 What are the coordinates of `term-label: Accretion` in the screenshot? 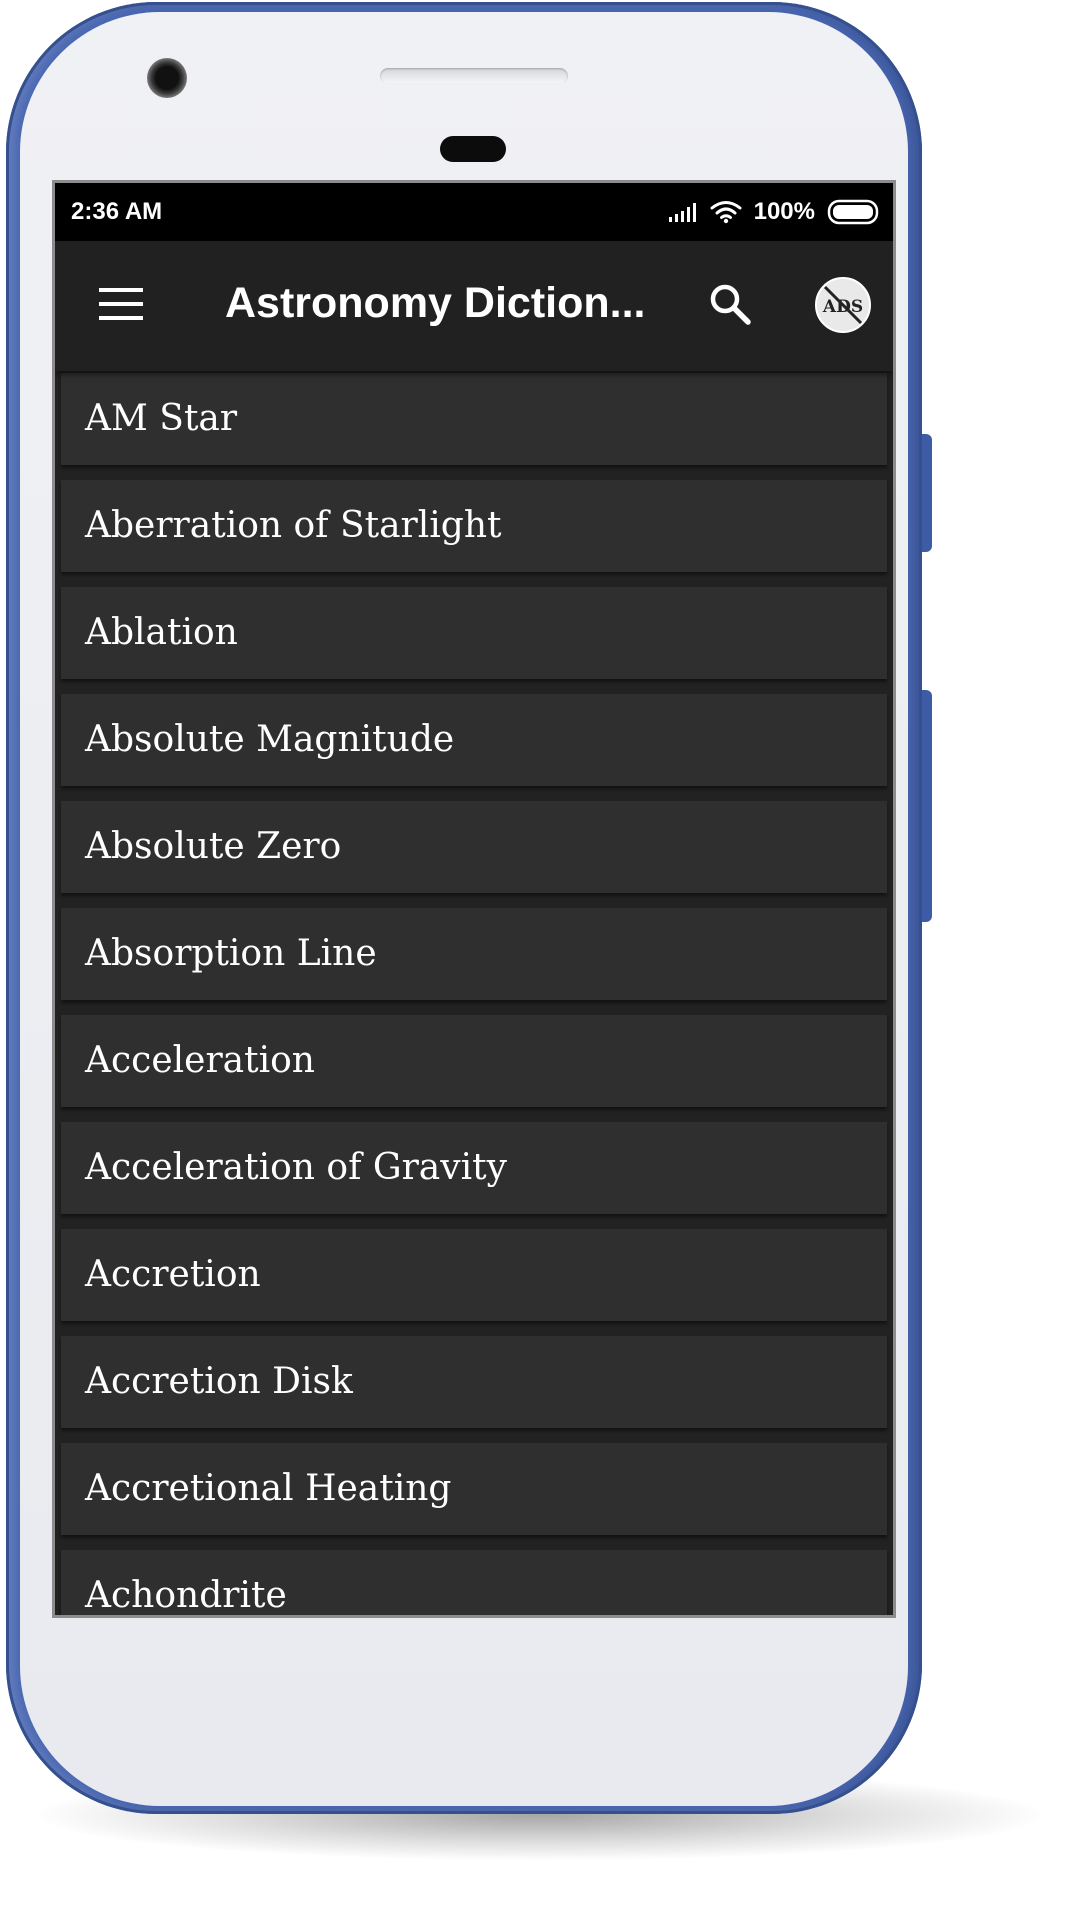 It's located at (173, 1274).